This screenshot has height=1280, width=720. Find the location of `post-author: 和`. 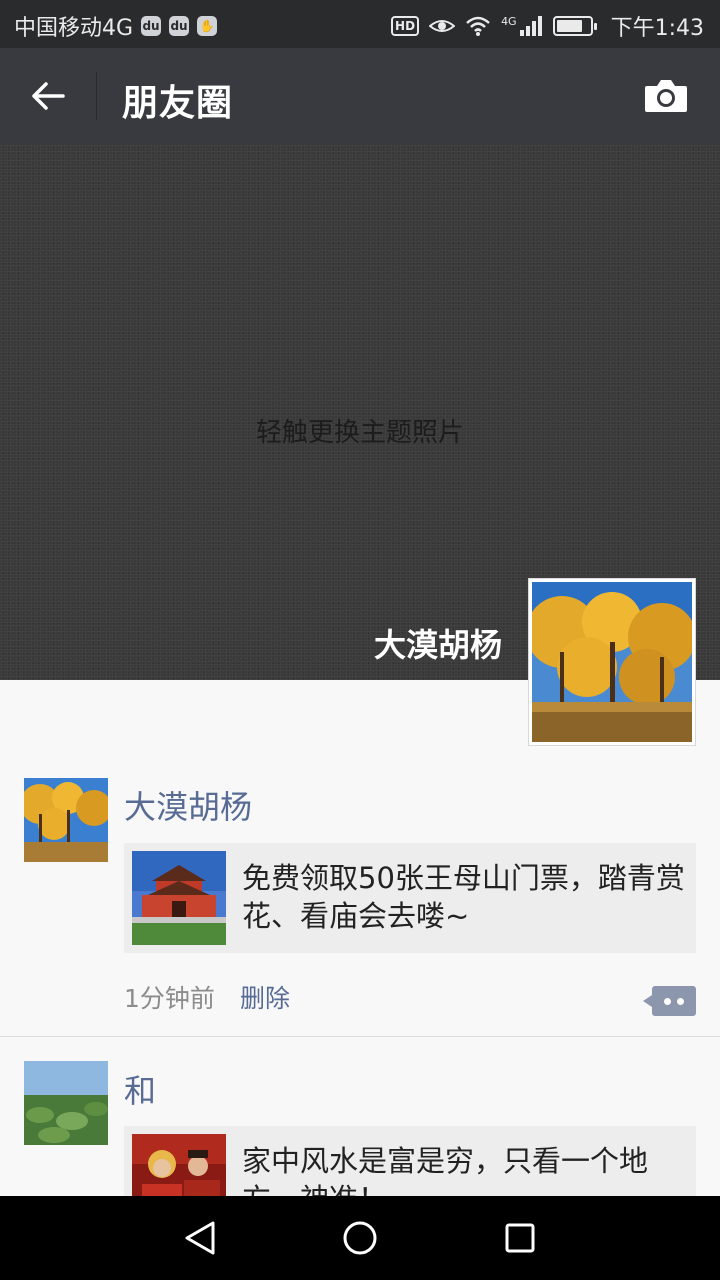

post-author: 和 is located at coordinates (140, 1089).